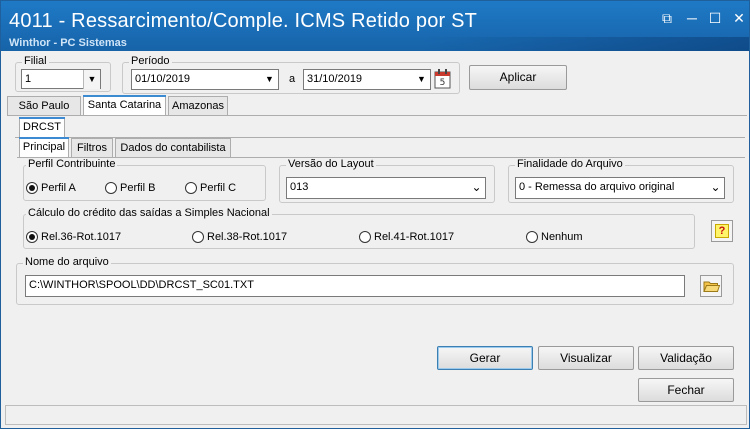 This screenshot has width=750, height=429. I want to click on radio-rel38: Rel.38-Rot.1017, so click(247, 238).